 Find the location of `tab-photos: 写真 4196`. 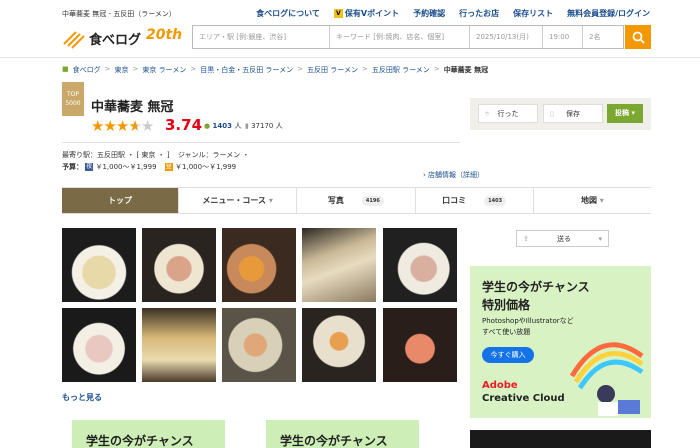

tab-photos: 写真 4196 is located at coordinates (356, 200).